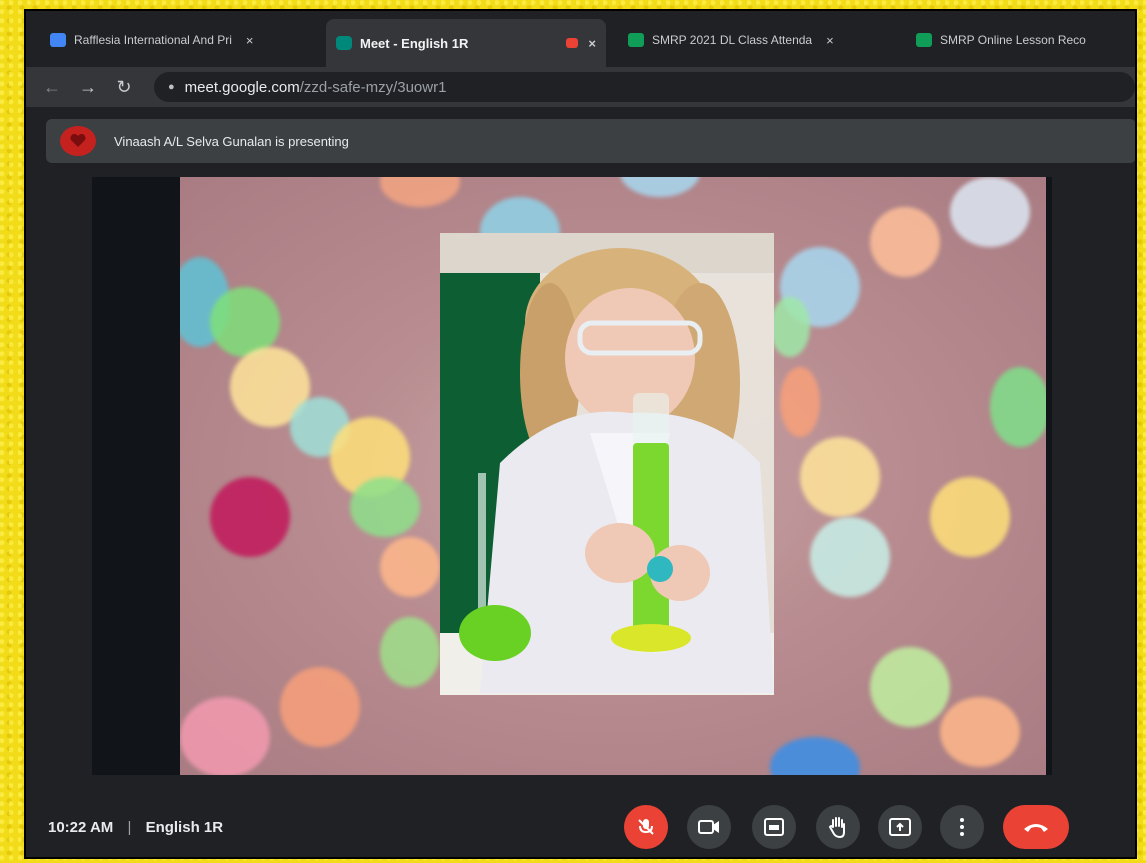 This screenshot has height=863, width=1146. What do you see at coordinates (184, 827) in the screenshot?
I see `meeting-name: English 1R` at bounding box center [184, 827].